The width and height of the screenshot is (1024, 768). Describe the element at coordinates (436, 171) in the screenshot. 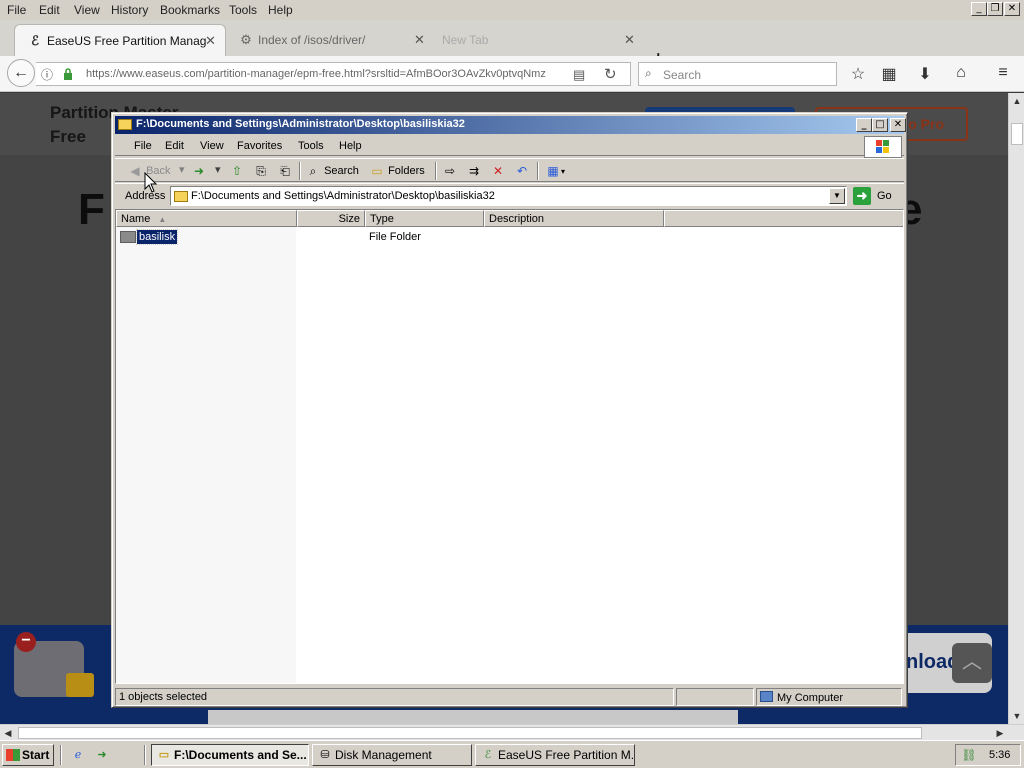

I see `toolbar-separator` at that location.